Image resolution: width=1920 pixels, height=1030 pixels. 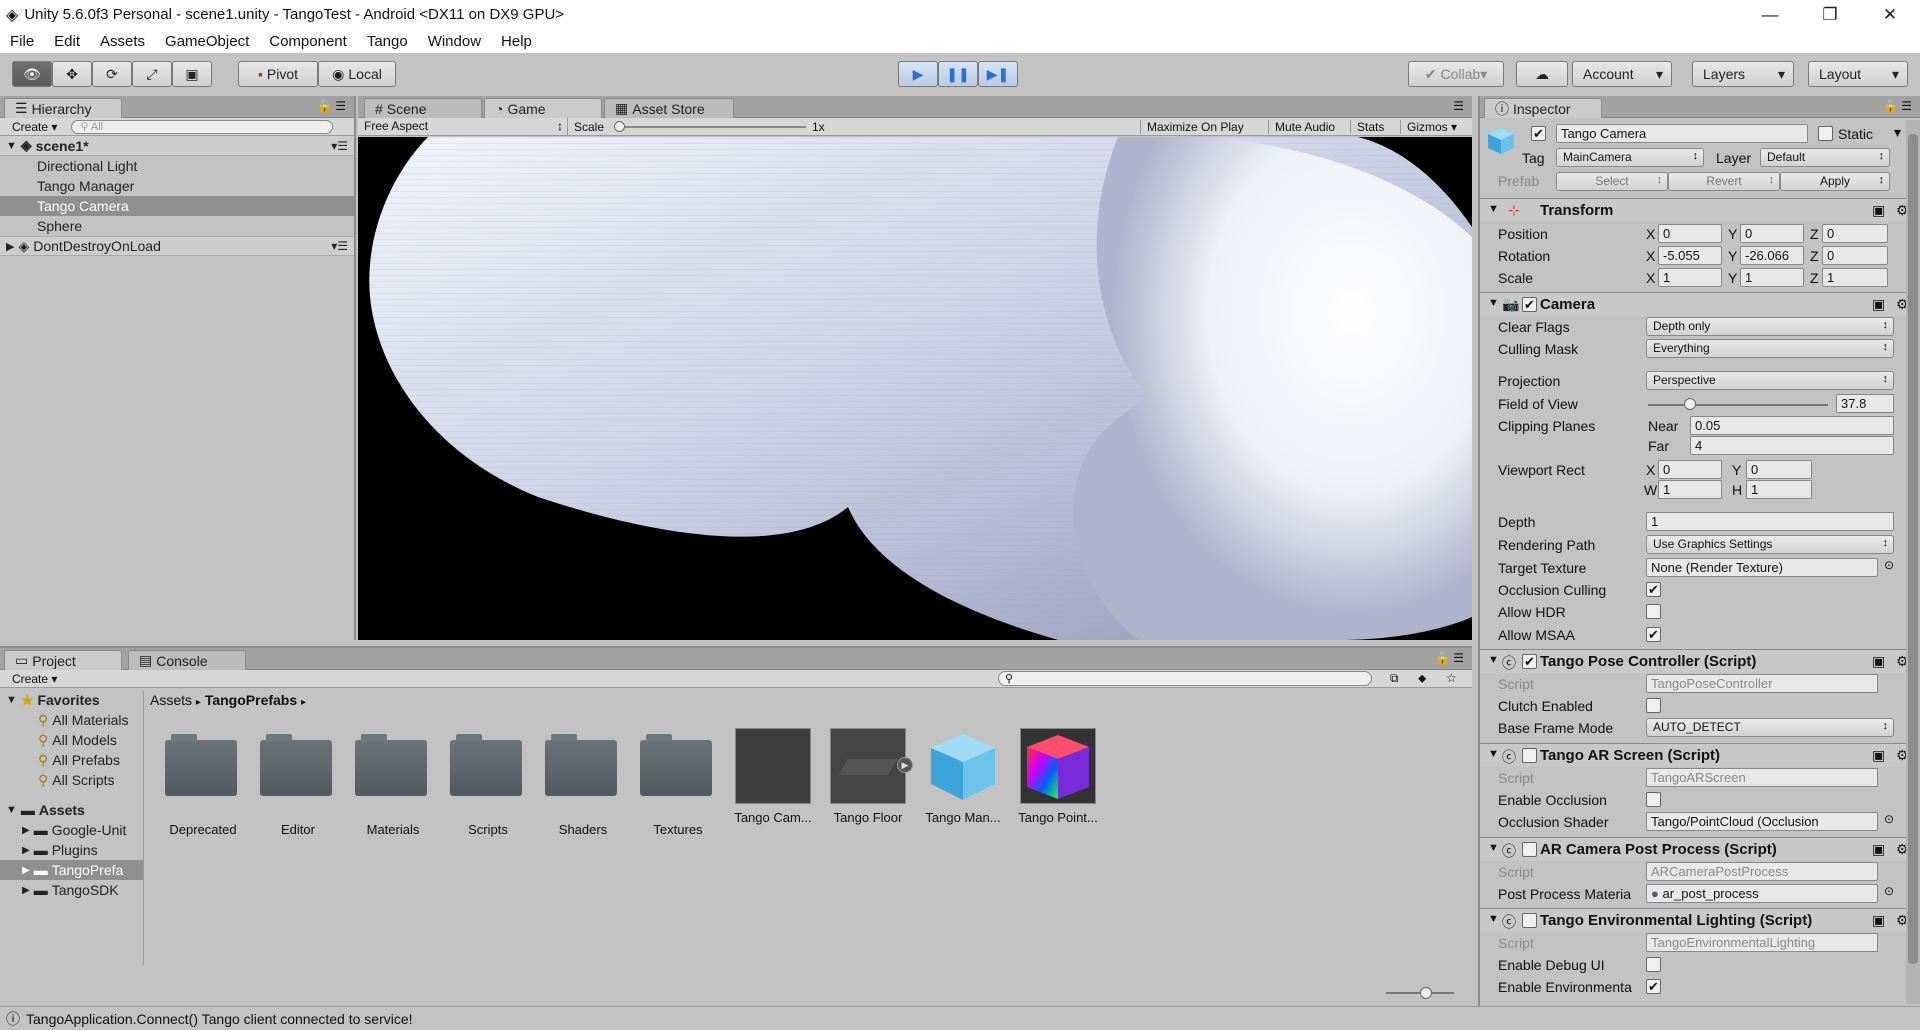 I want to click on menu-help: Help, so click(x=516, y=41).